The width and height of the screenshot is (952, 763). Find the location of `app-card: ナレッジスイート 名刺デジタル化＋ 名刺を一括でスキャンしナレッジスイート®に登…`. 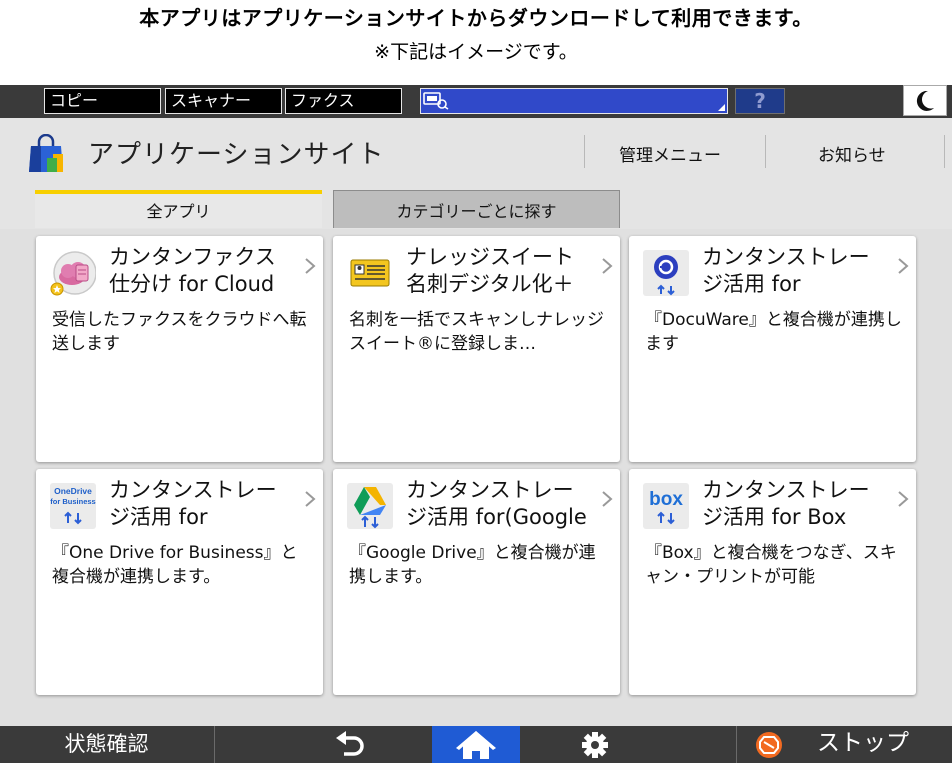

app-card: ナレッジスイート 名刺デジタル化＋ 名刺を一括でスキャンしナレッジスイート®に登… is located at coordinates (476, 349).